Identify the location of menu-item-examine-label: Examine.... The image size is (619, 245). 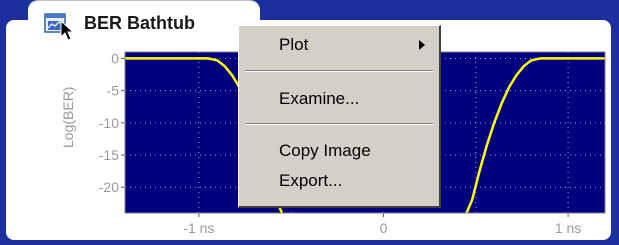
(319, 98).